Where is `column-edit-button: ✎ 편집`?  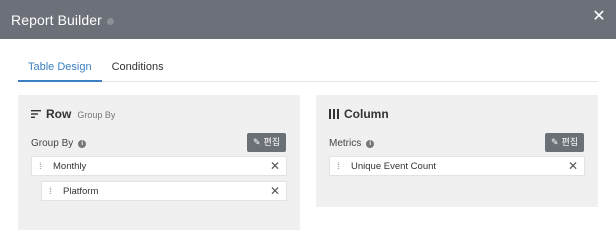
column-edit-button: ✎ 편집 is located at coordinates (565, 142).